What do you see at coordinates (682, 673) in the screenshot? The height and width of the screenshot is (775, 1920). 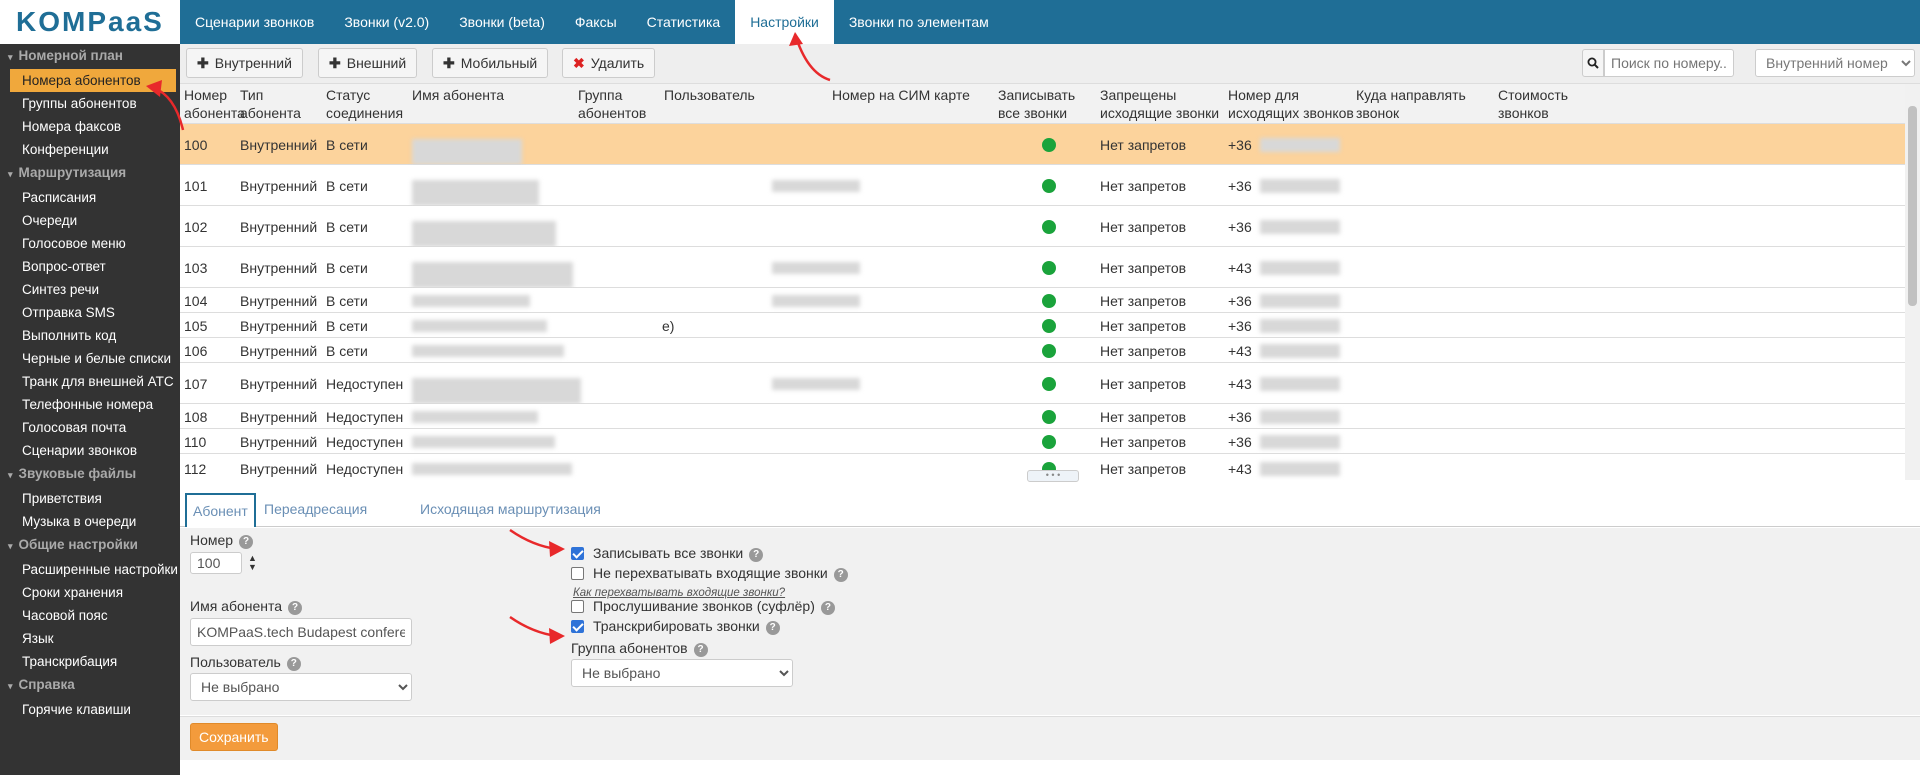 I see `subscriber-group-select: Не выбрано` at bounding box center [682, 673].